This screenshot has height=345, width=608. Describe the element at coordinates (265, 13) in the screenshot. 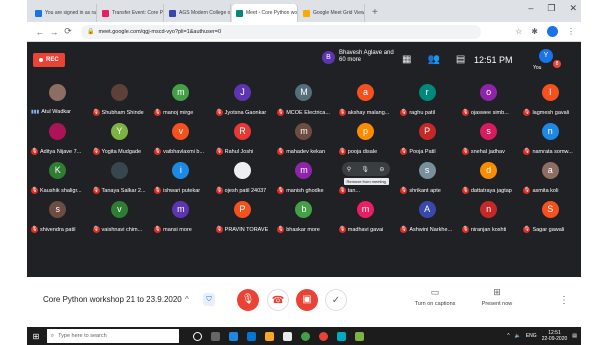

I see `browser-tab: Meet - Core Python worksh...✕` at that location.